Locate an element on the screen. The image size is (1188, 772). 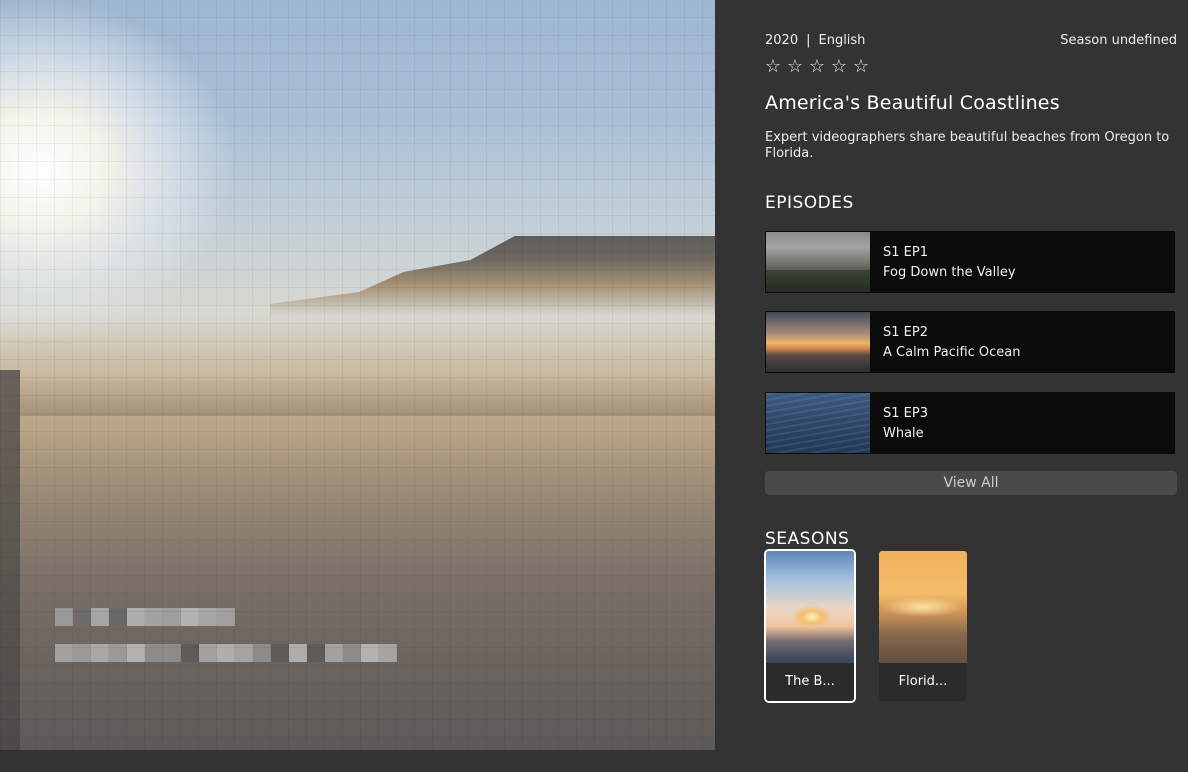
show-year: 2020 is located at coordinates (782, 40).